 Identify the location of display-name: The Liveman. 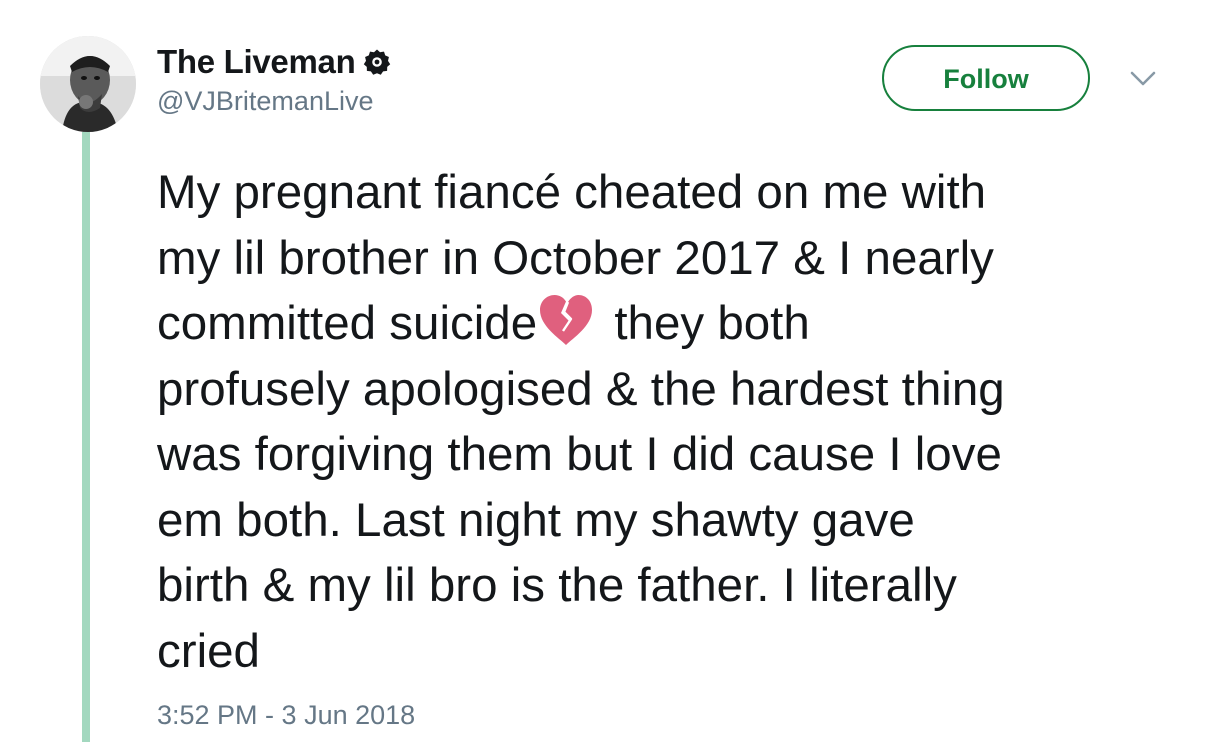
(256, 62).